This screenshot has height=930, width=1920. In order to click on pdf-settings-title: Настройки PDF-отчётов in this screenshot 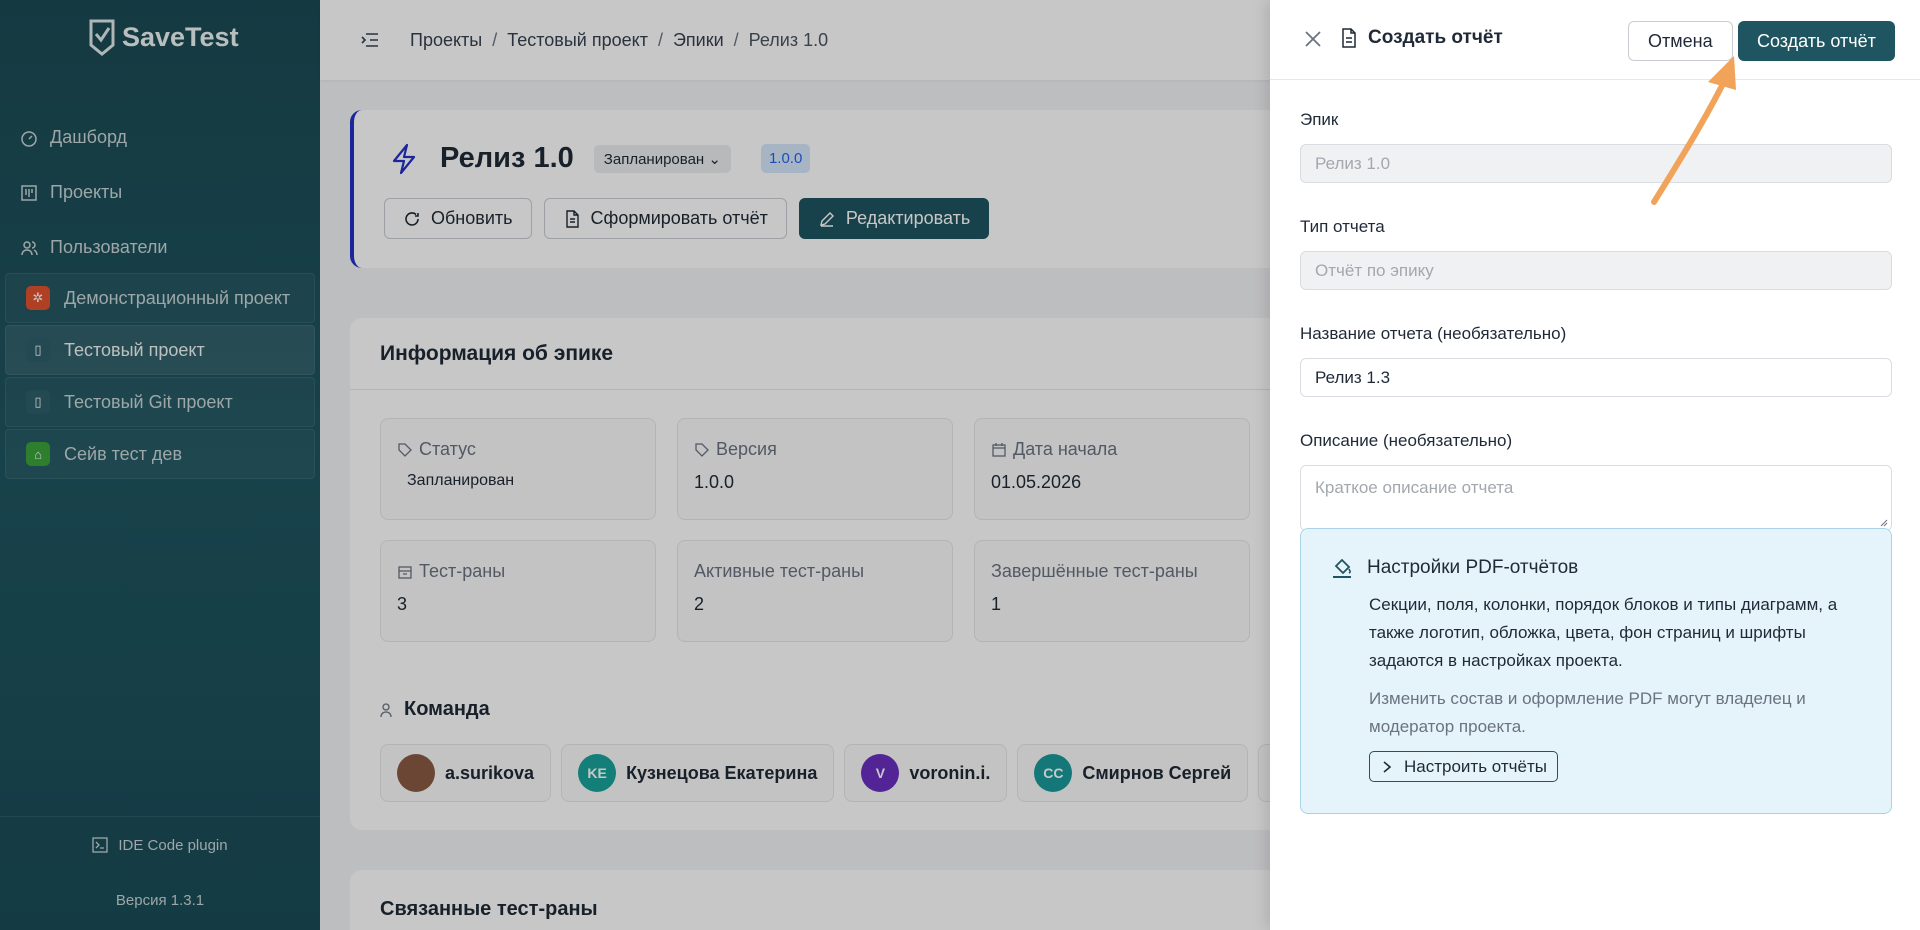, I will do `click(1473, 567)`.